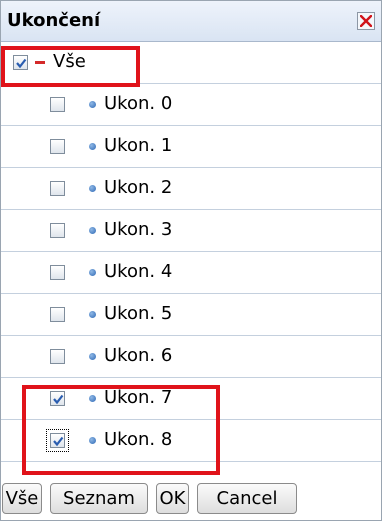 Image resolution: width=382 pixels, height=521 pixels. I want to click on cancel-button: Cancel, so click(247, 498).